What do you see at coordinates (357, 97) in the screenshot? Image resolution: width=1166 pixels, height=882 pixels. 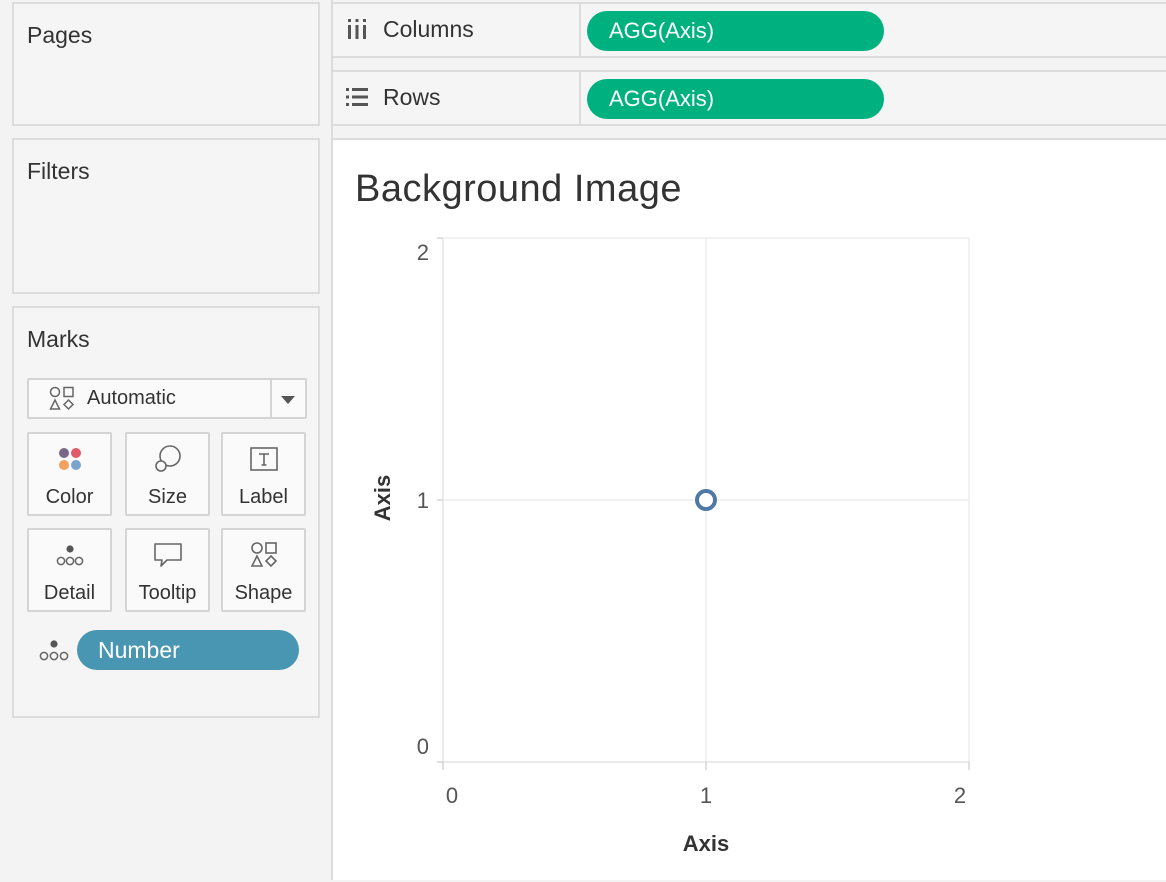 I see `rows-icon` at bounding box center [357, 97].